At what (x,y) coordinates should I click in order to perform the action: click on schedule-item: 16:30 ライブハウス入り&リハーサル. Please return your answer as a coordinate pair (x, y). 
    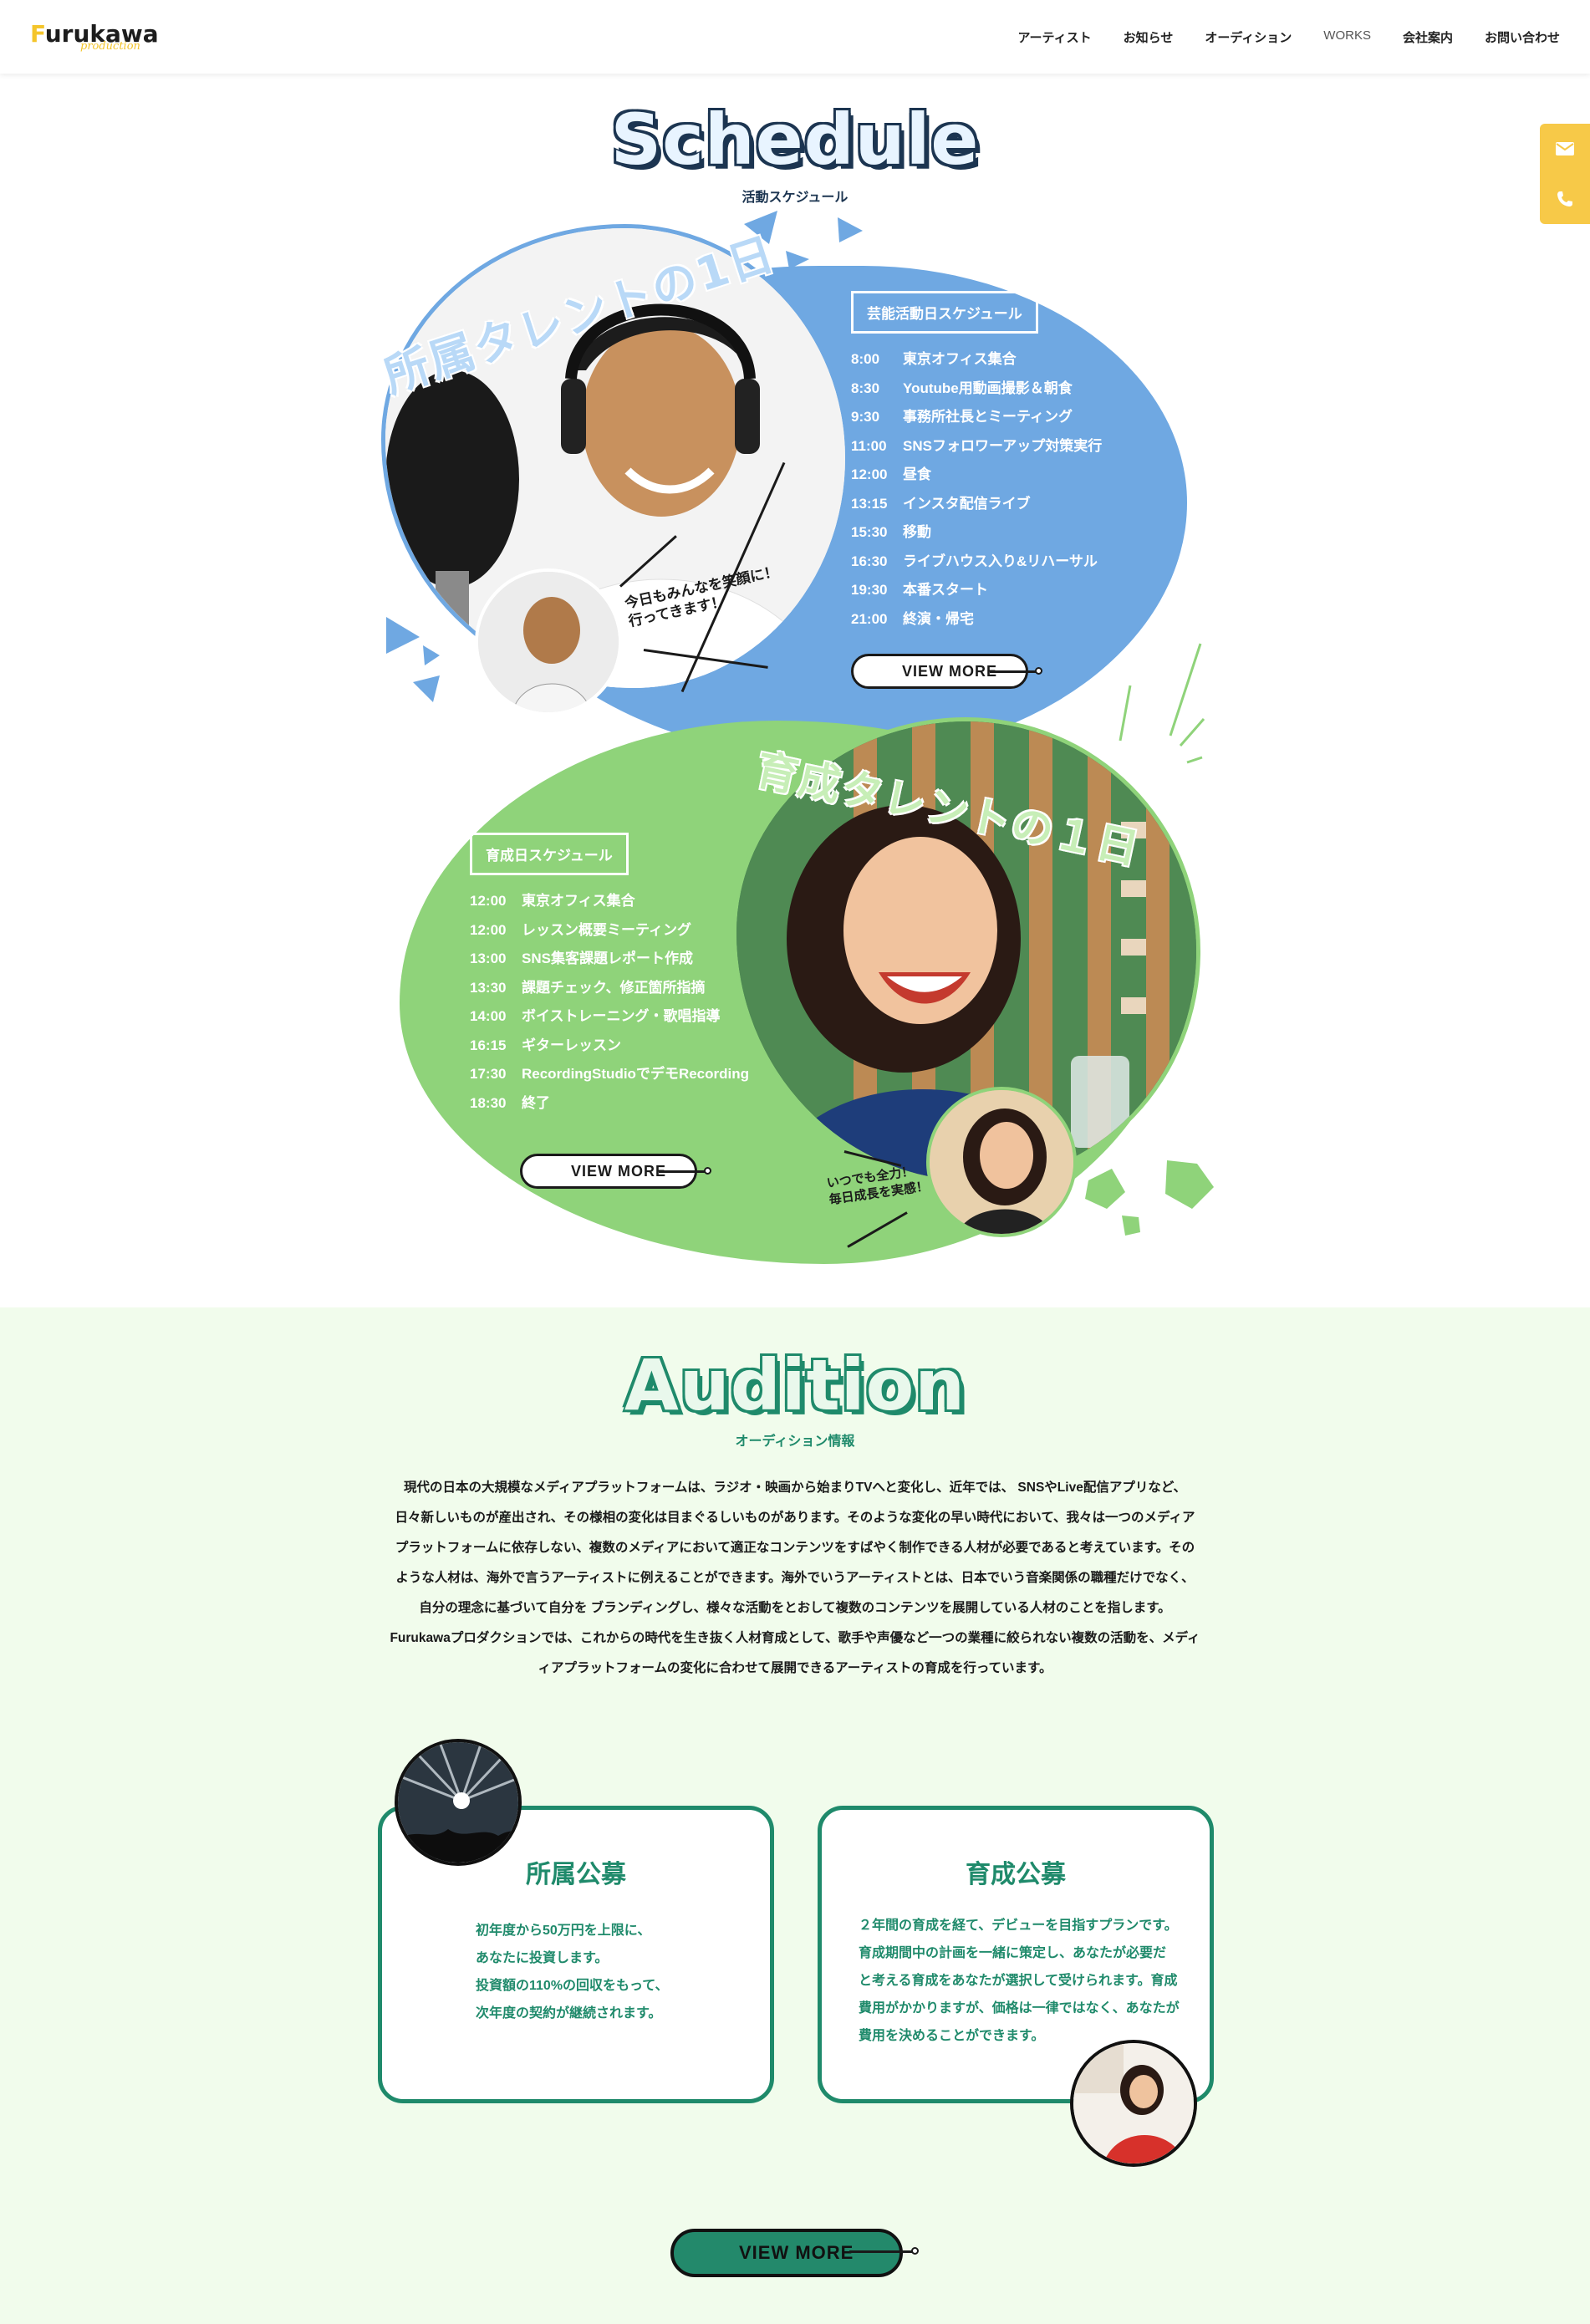
    Looking at the image, I should click on (976, 562).